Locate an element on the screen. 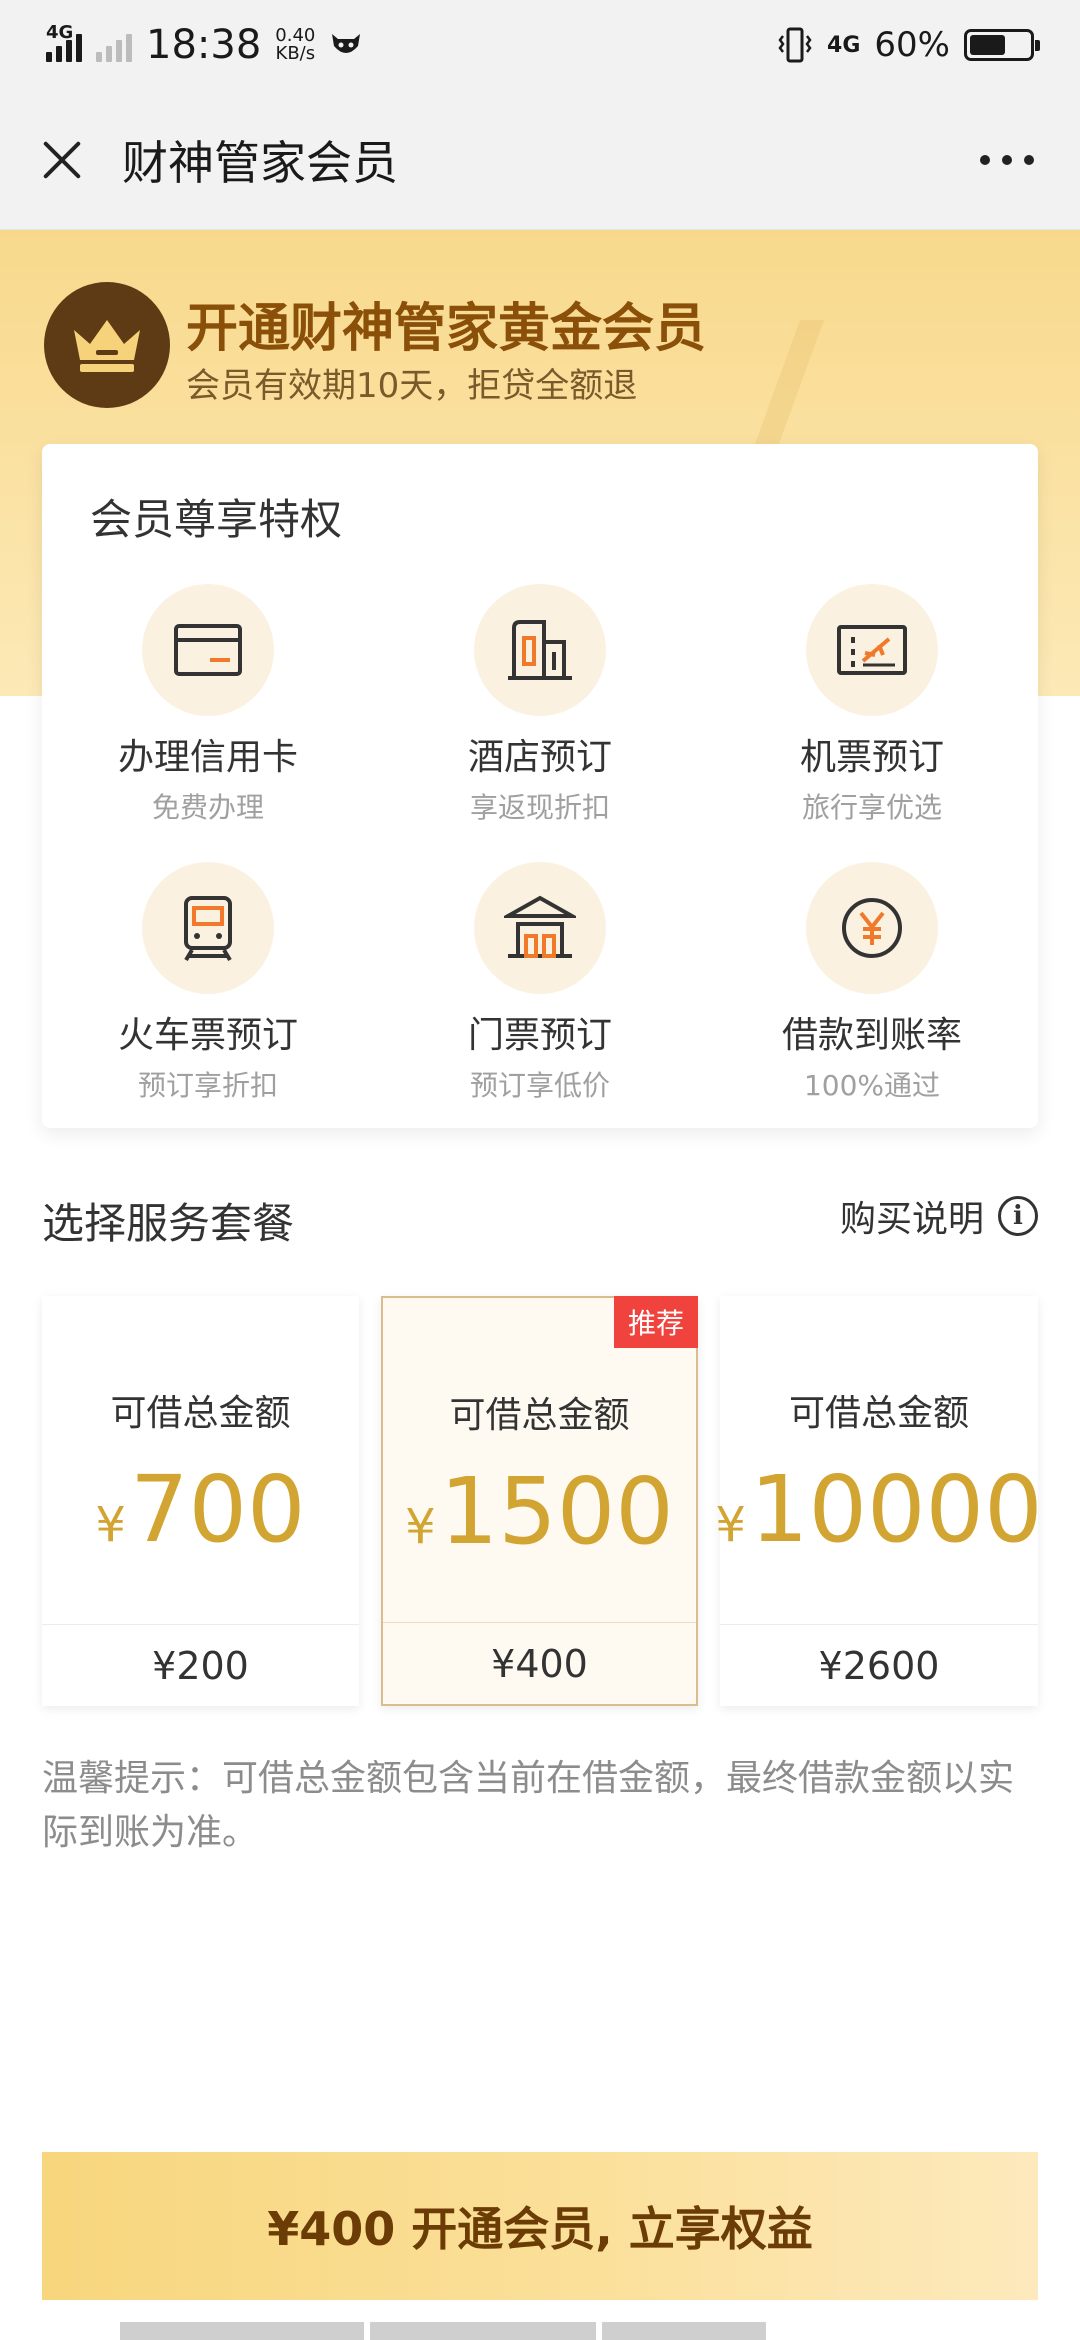  package-price: ¥200 is located at coordinates (200, 1665).